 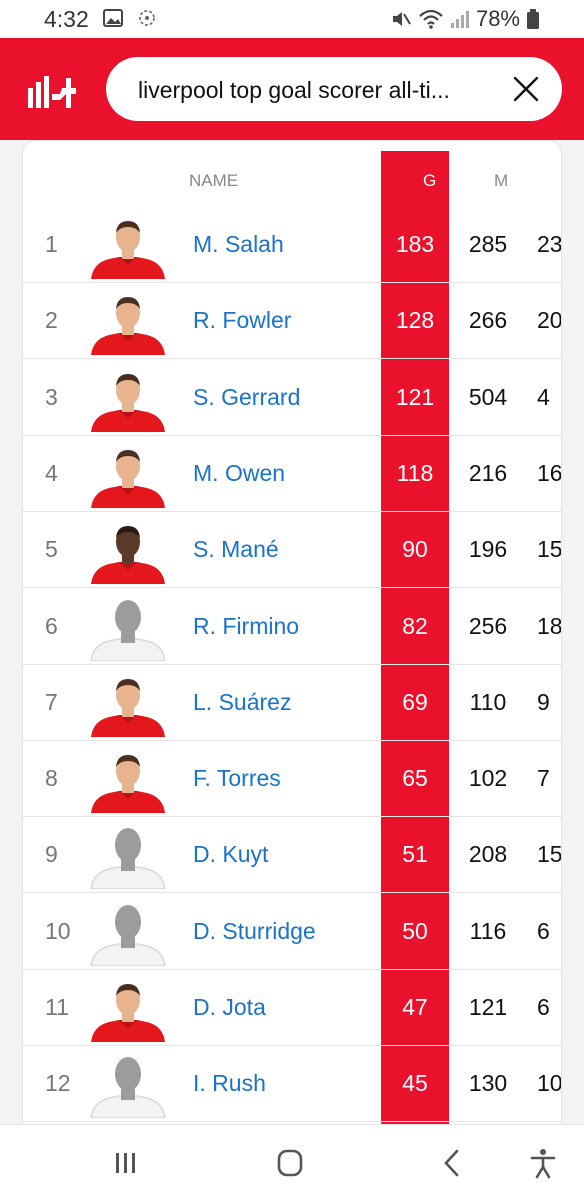 What do you see at coordinates (66, 19) in the screenshot?
I see `status-time: 4:32` at bounding box center [66, 19].